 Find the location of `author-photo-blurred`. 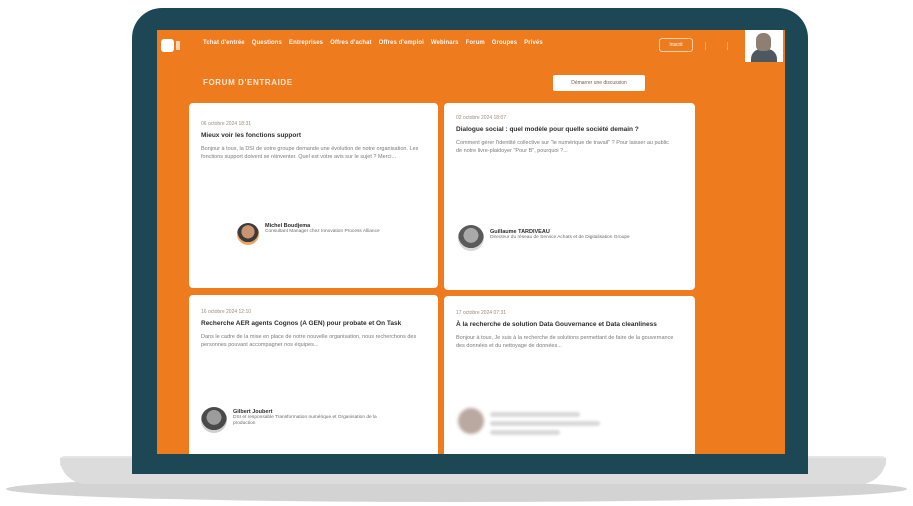

author-photo-blurred is located at coordinates (471, 421).